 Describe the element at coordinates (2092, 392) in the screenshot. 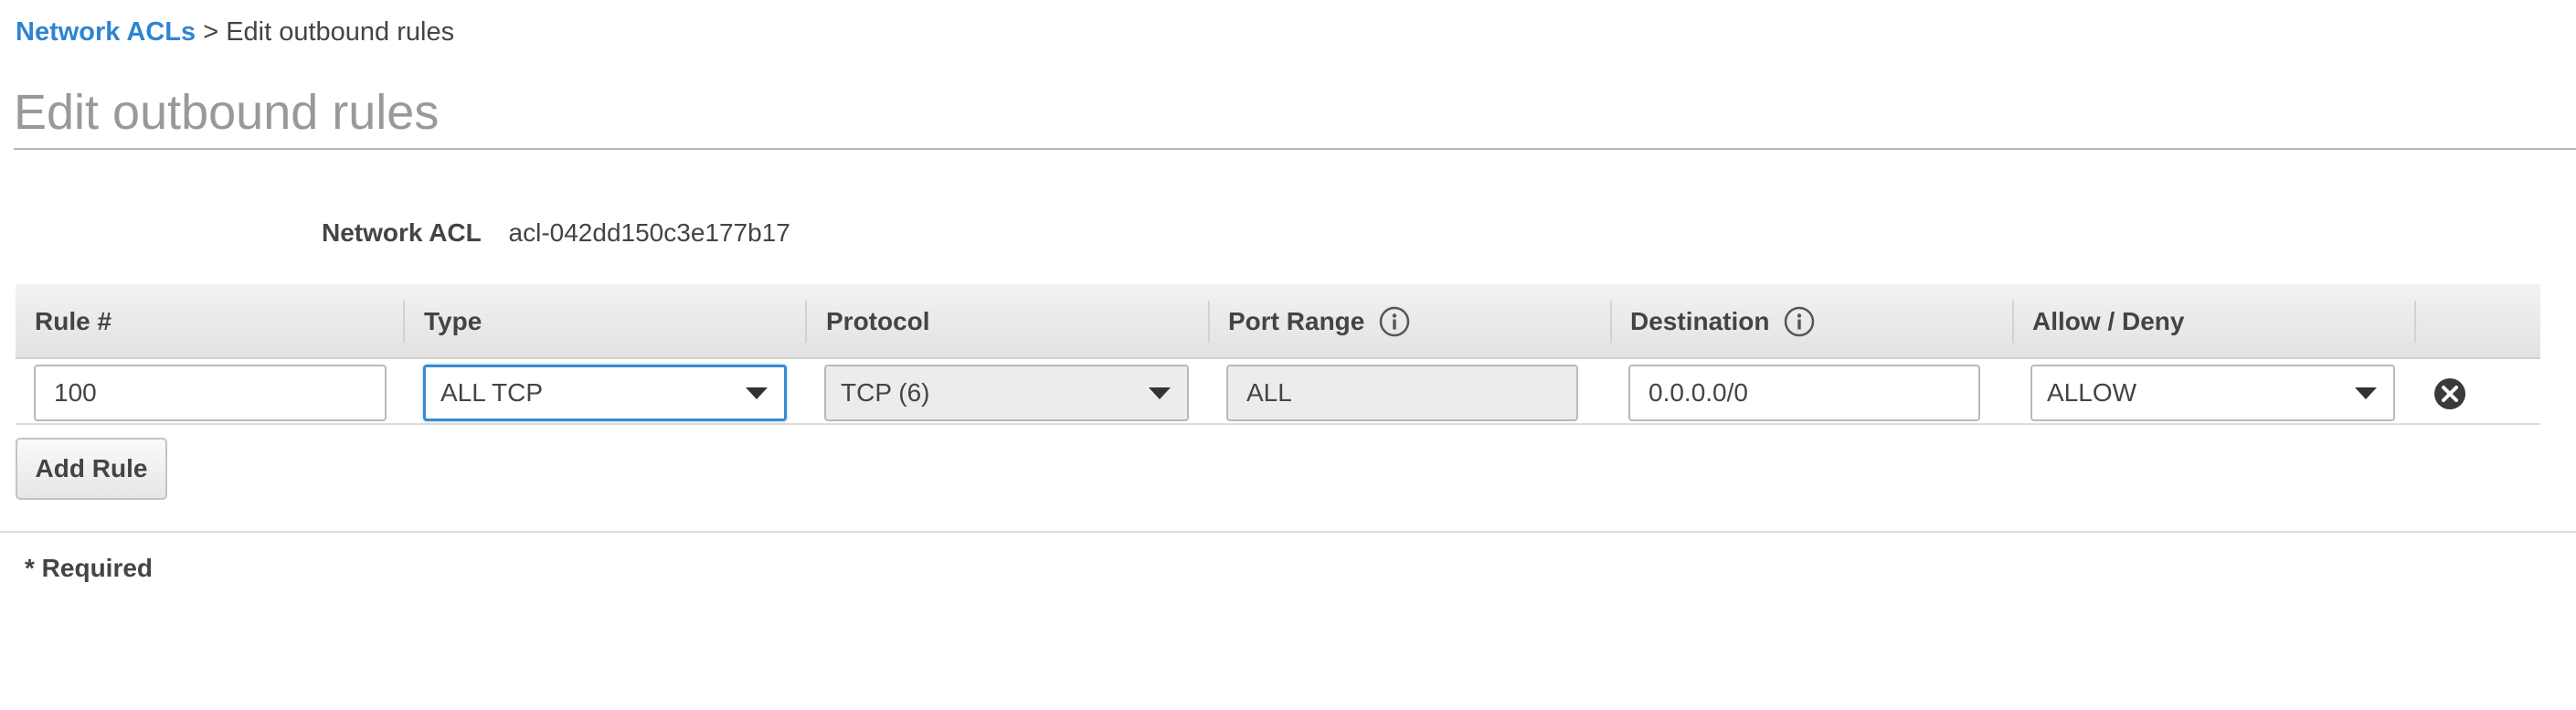

I see `allow-deny-value: ALLOW` at that location.